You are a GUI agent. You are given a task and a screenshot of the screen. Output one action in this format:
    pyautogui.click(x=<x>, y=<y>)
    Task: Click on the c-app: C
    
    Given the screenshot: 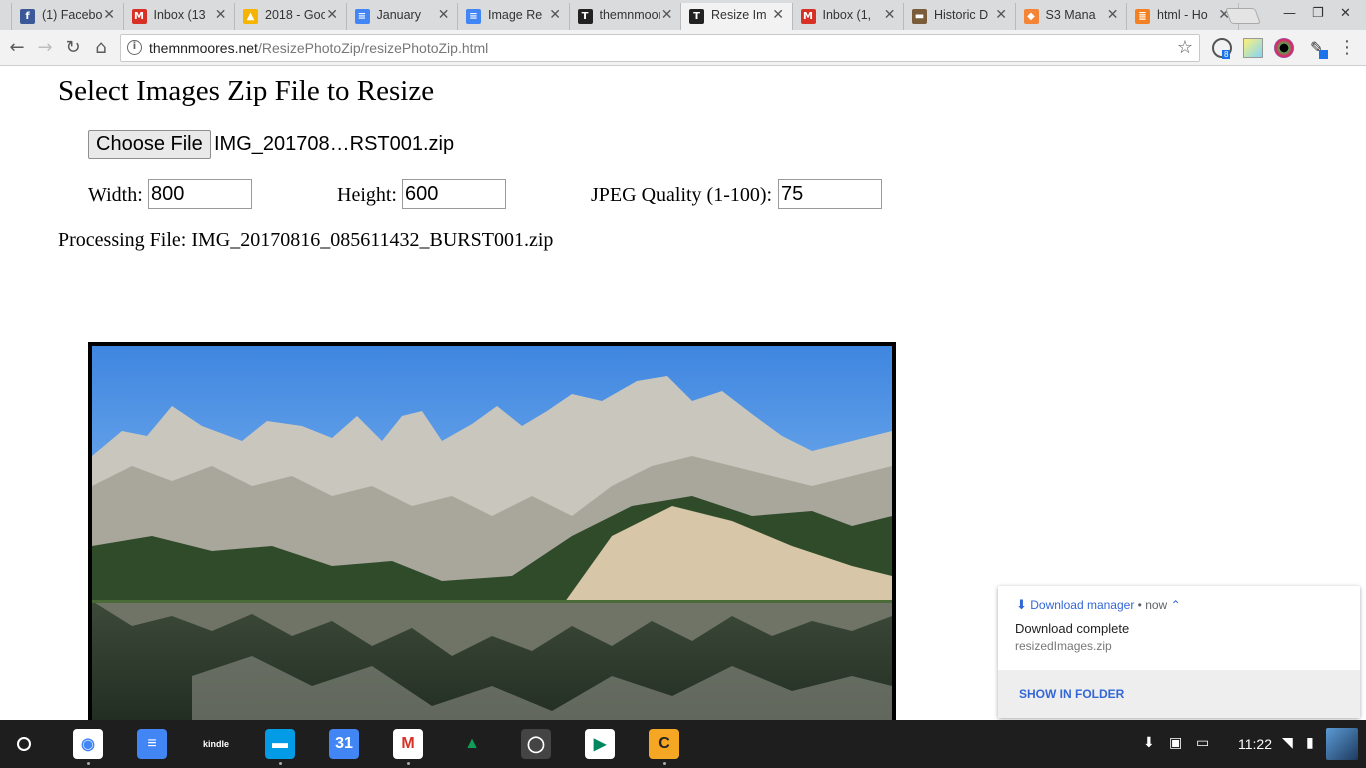 What is the action you would take?
    pyautogui.click(x=664, y=744)
    